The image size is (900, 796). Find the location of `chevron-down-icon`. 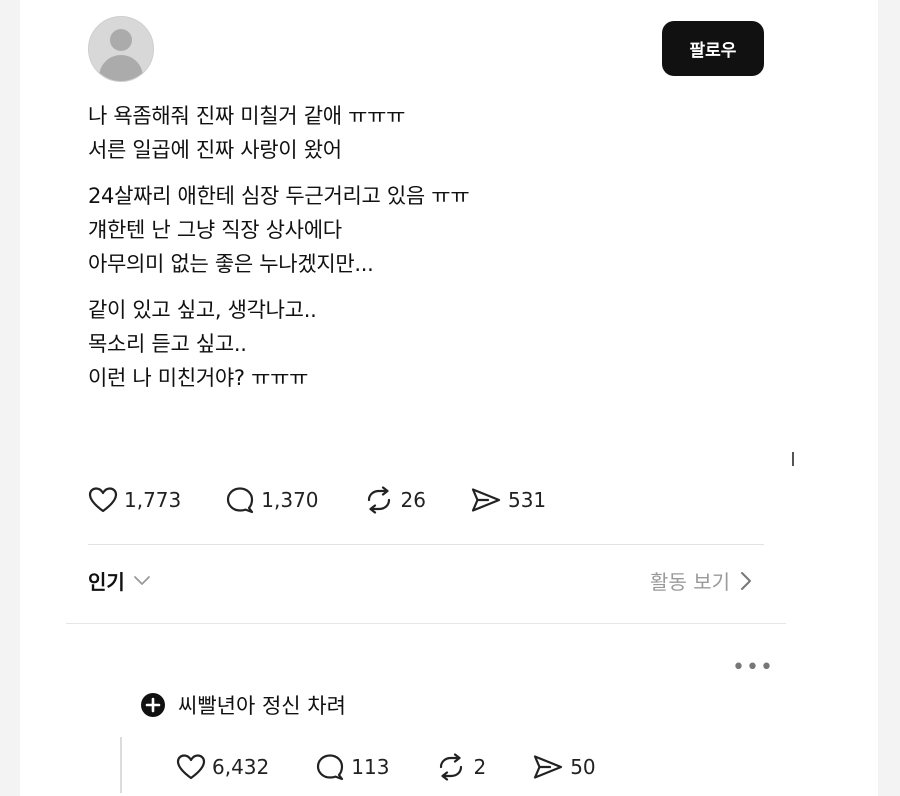

chevron-down-icon is located at coordinates (141, 580).